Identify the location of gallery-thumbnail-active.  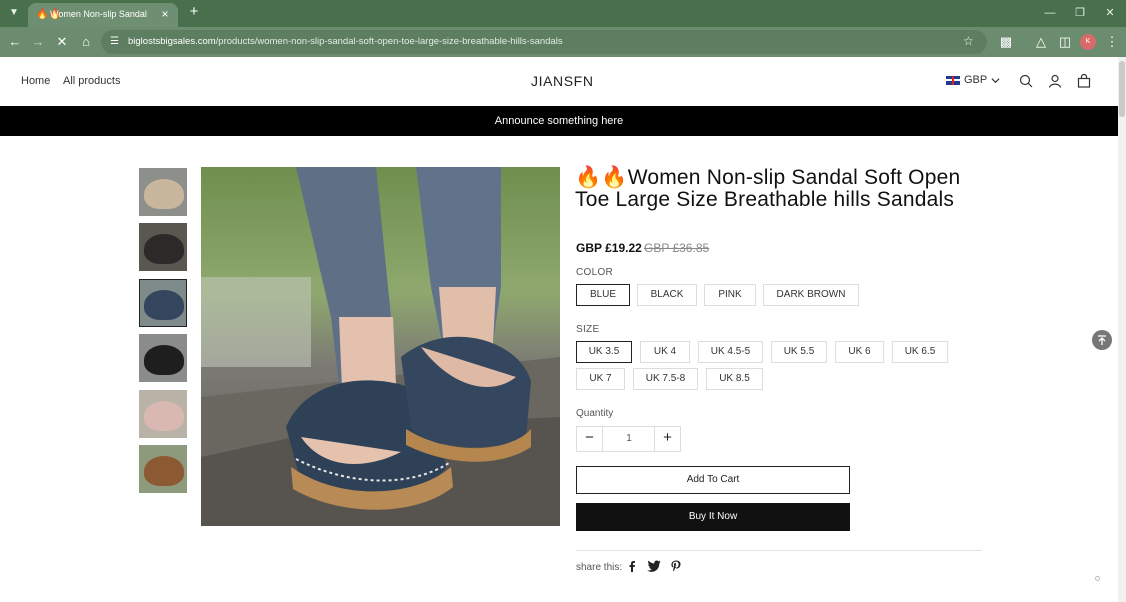
(163, 303).